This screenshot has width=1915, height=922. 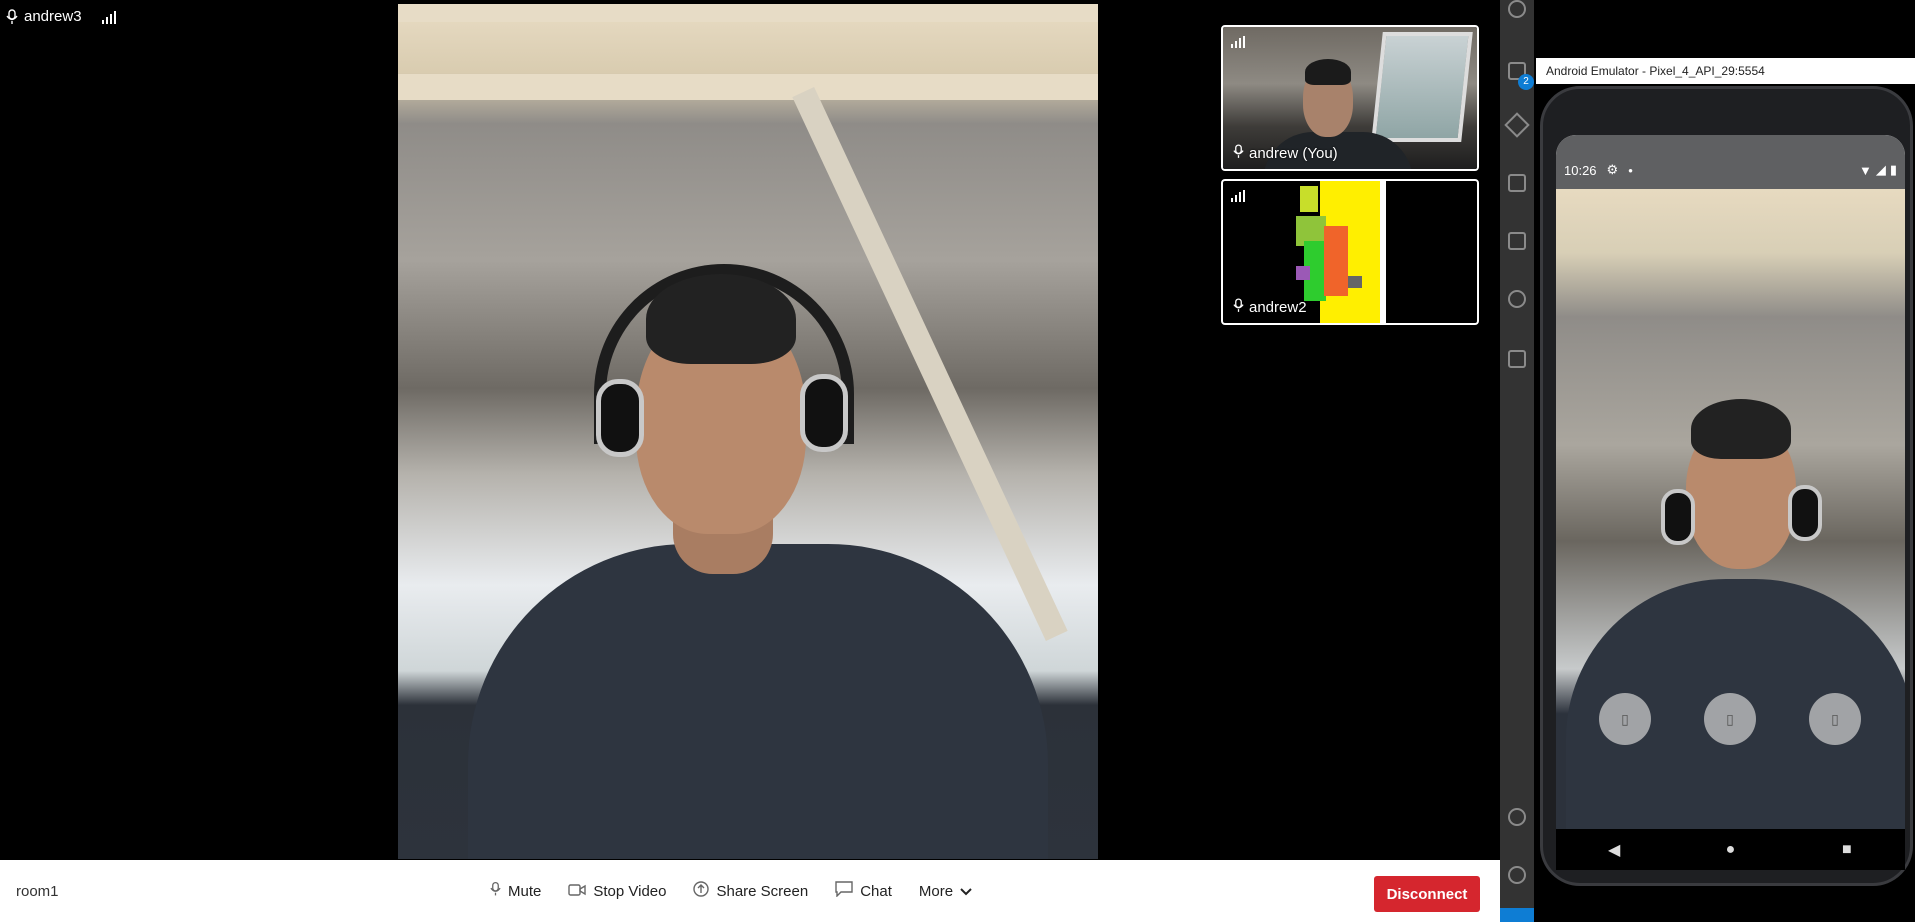 What do you see at coordinates (1880, 169) in the screenshot?
I see `cell-signal-icon: ◢` at bounding box center [1880, 169].